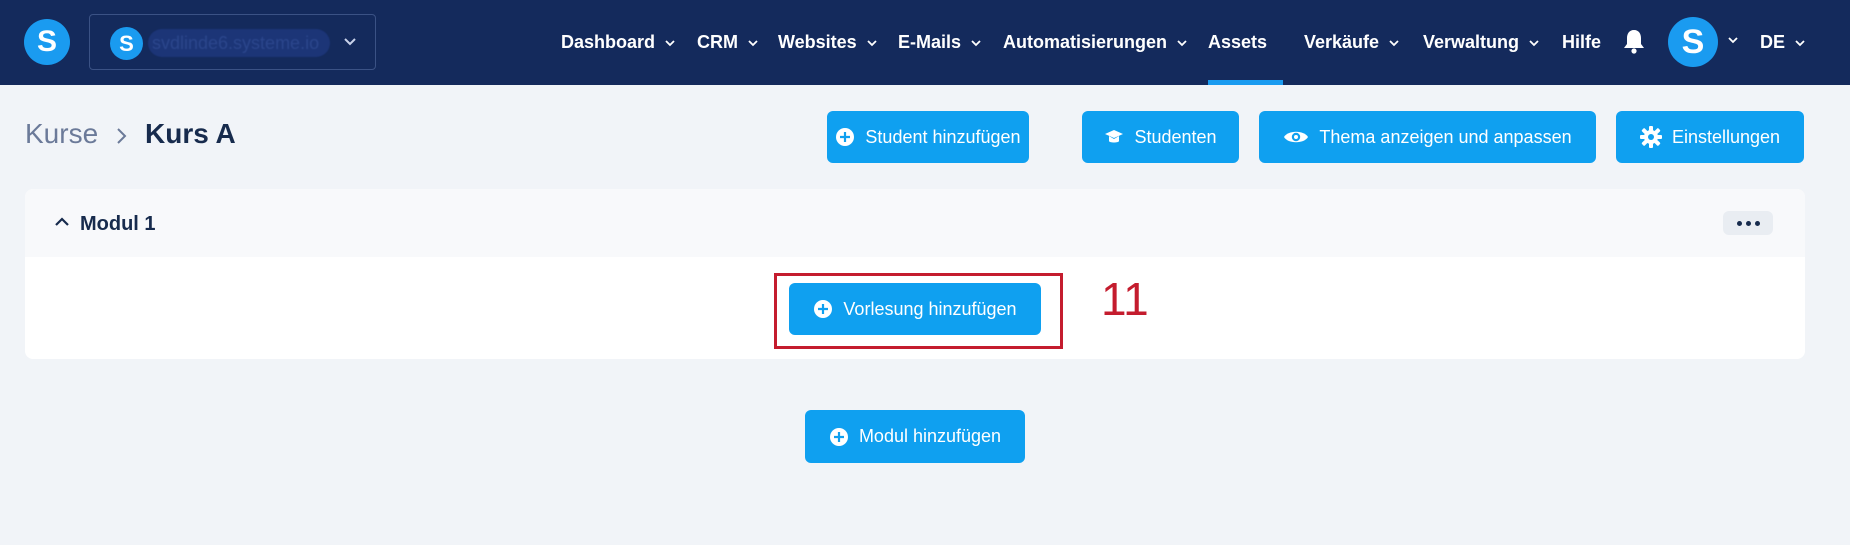 The image size is (1850, 545). I want to click on annotation-highlight-box, so click(918, 311).